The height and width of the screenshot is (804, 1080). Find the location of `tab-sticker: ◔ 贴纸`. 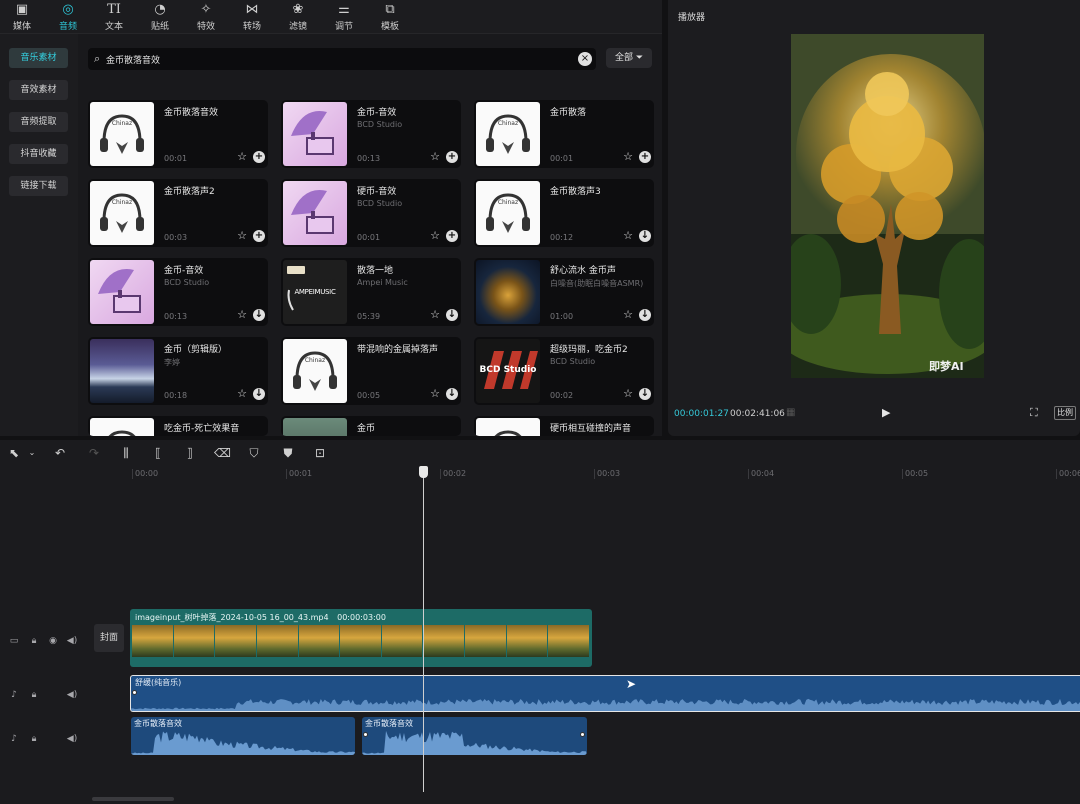

tab-sticker: ◔ 贴纸 is located at coordinates (160, 17).